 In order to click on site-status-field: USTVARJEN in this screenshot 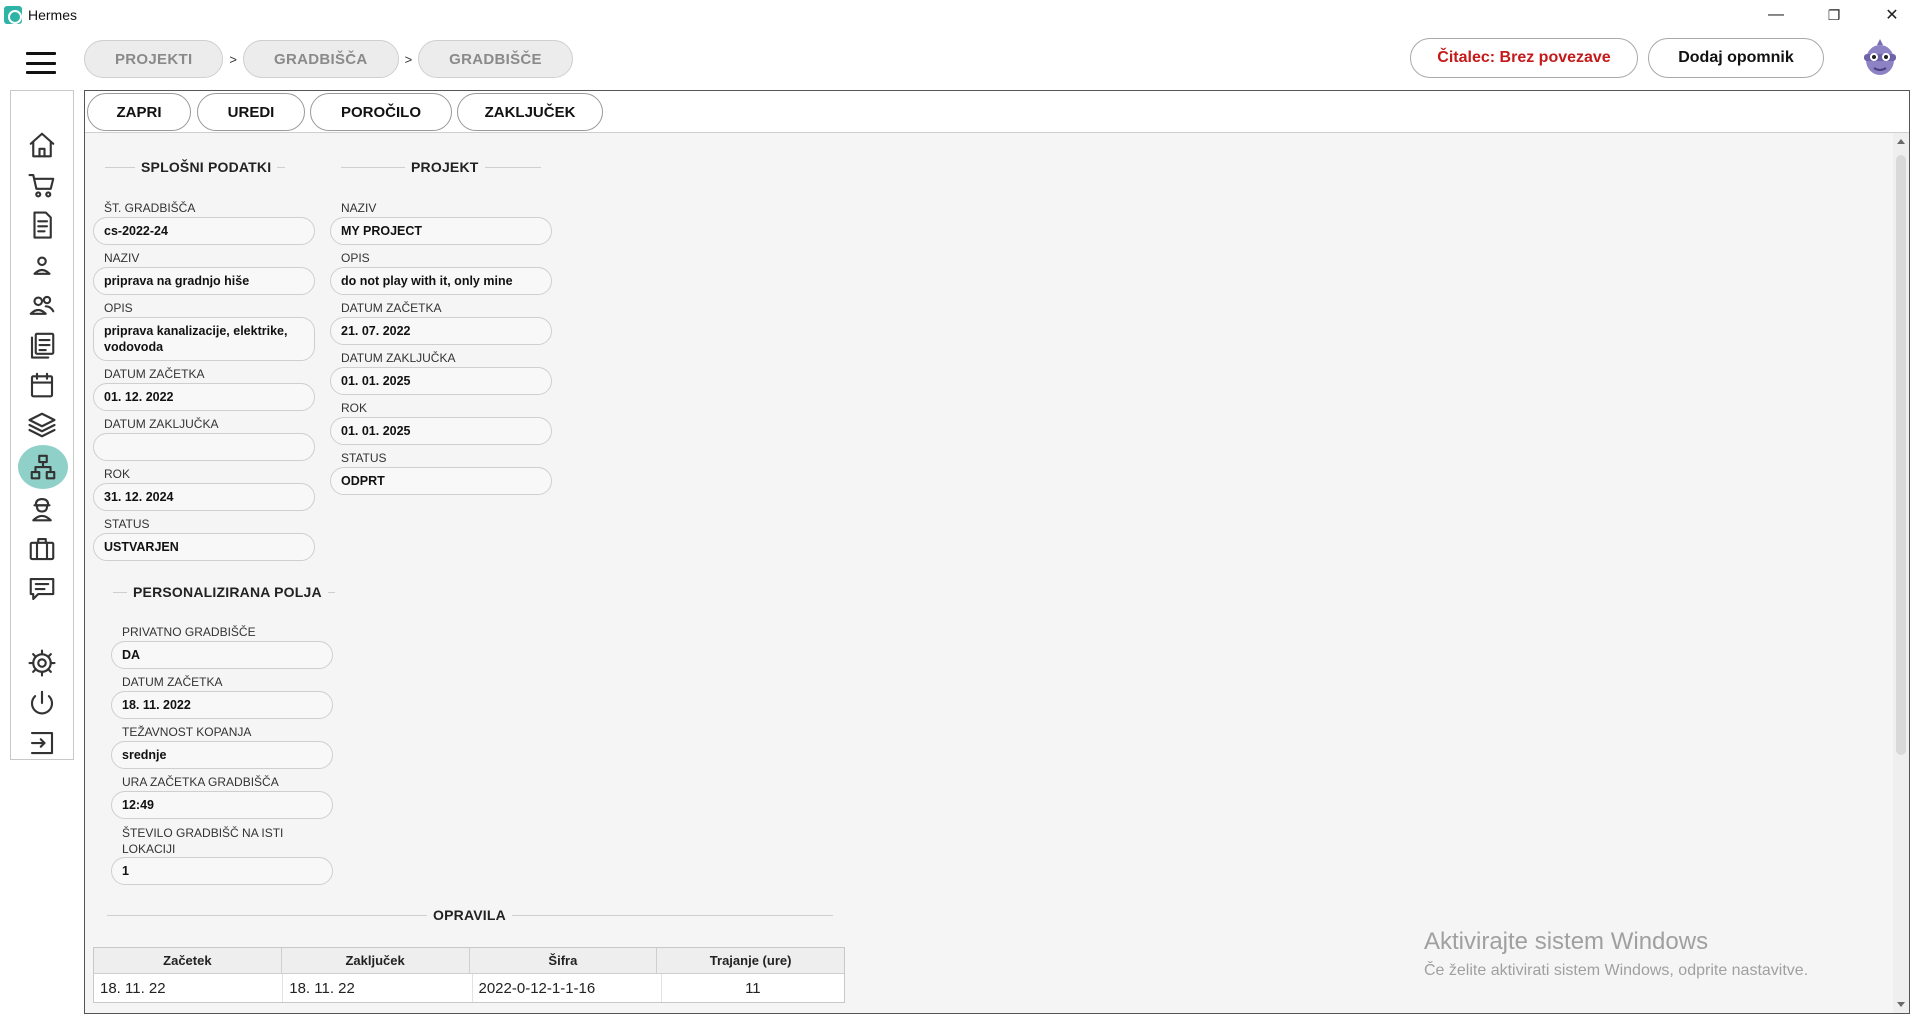, I will do `click(204, 547)`.